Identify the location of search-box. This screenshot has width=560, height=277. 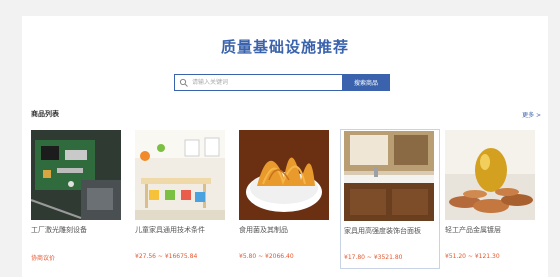
(258, 82).